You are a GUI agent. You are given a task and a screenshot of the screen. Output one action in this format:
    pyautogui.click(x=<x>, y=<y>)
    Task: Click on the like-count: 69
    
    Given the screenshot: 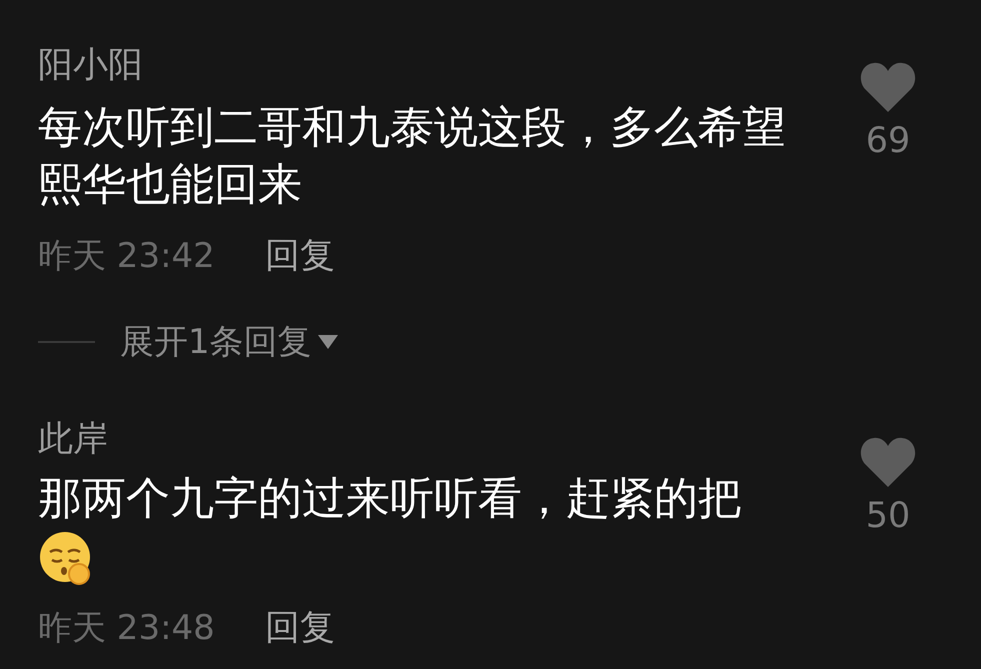 What is the action you would take?
    pyautogui.click(x=888, y=141)
    